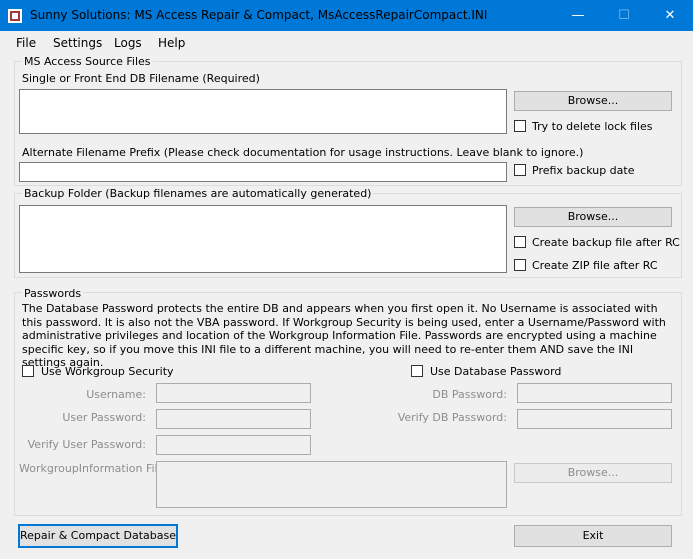  Describe the element at coordinates (263, 172) in the screenshot. I see `prefix-input` at that location.